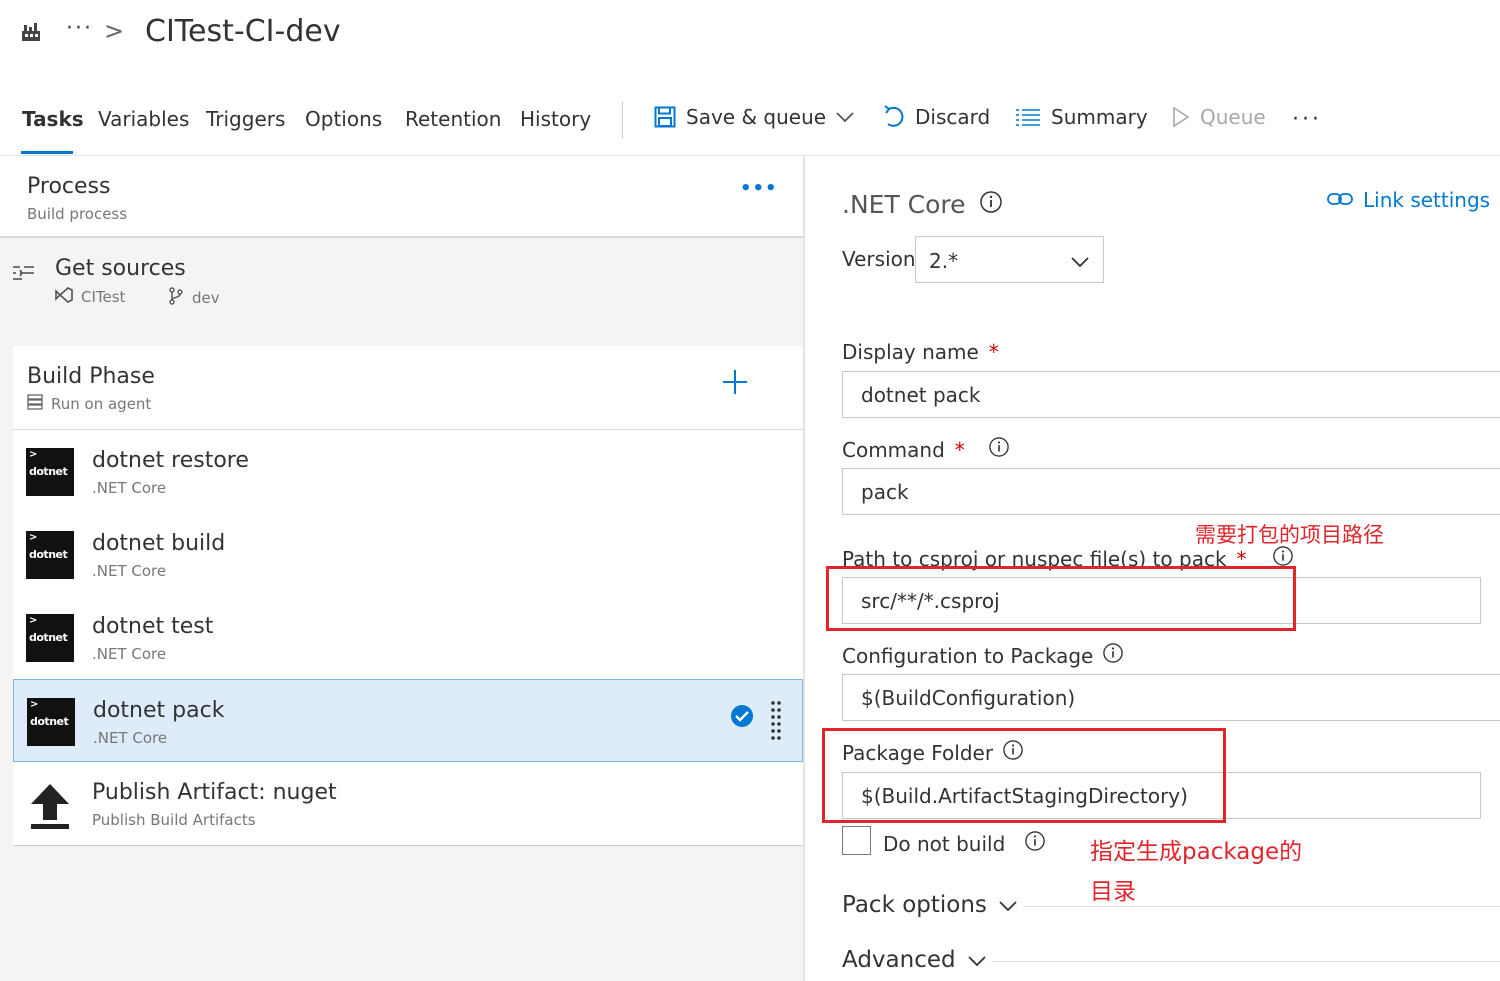 Image resolution: width=1500 pixels, height=981 pixels. I want to click on tab-retention: Retention, so click(453, 119).